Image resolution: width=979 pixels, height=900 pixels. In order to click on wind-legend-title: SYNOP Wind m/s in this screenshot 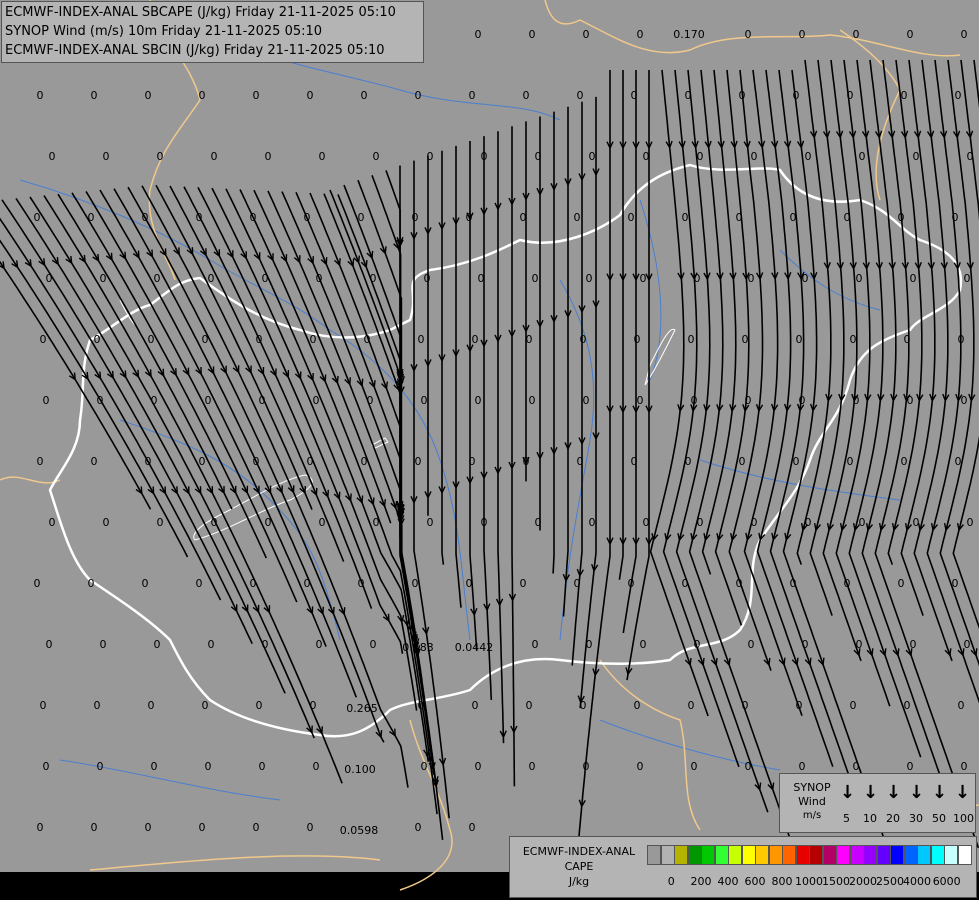, I will do `click(812, 802)`.